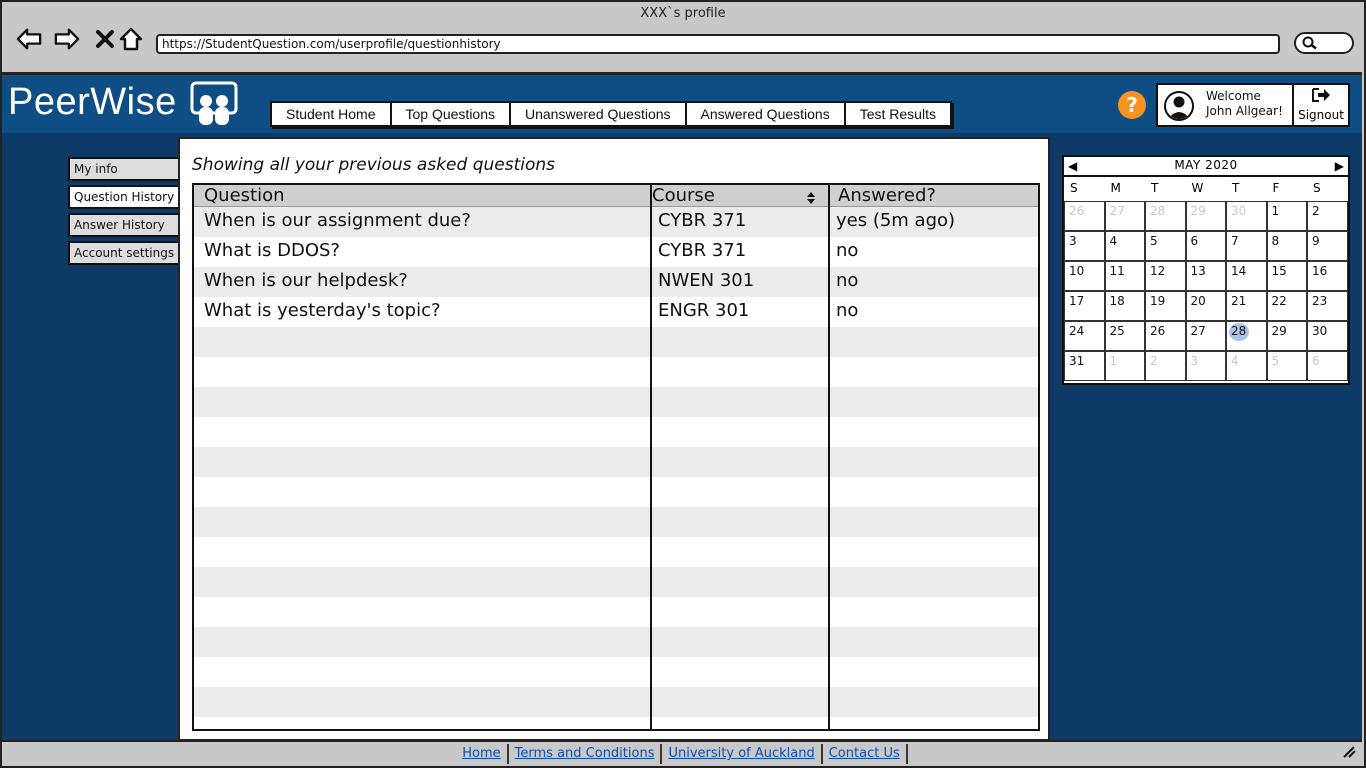 The height and width of the screenshot is (768, 1366). I want to click on calendar-day-number: 1, so click(1275, 211).